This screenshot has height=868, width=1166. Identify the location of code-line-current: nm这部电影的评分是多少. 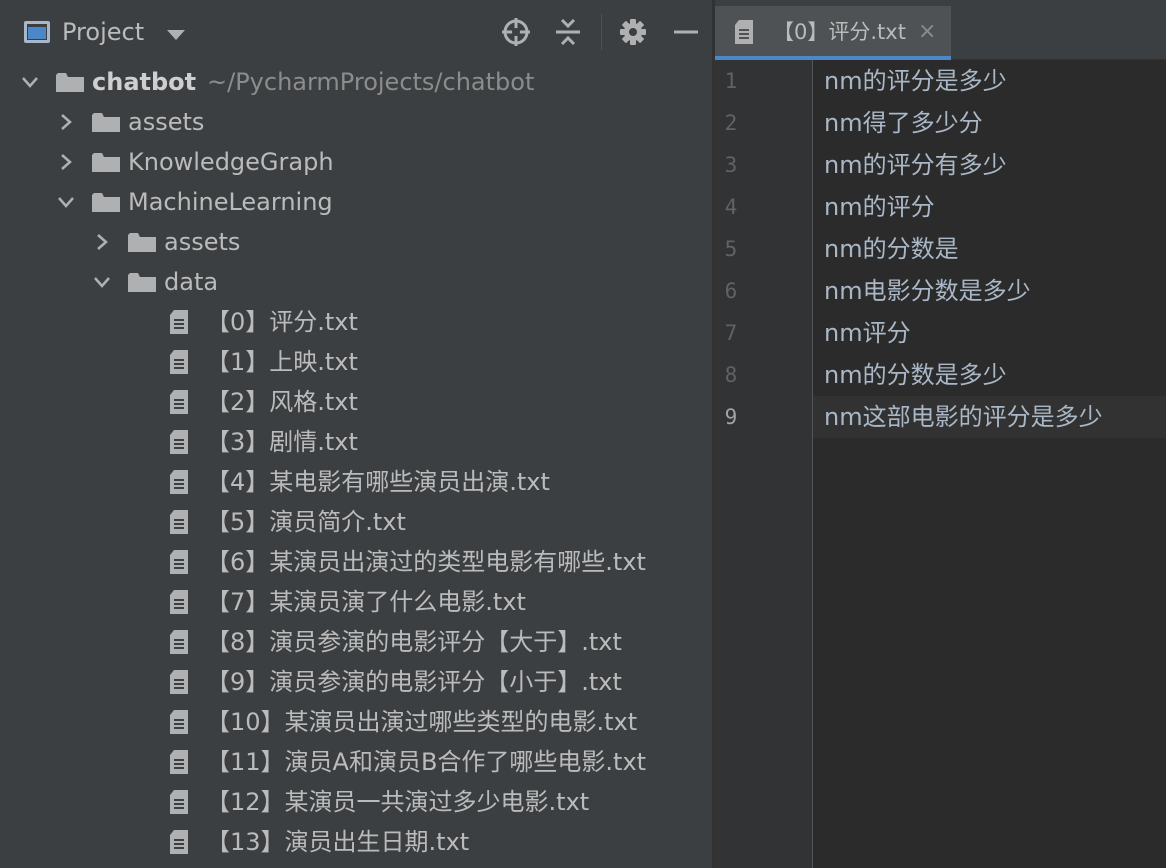
(963, 417).